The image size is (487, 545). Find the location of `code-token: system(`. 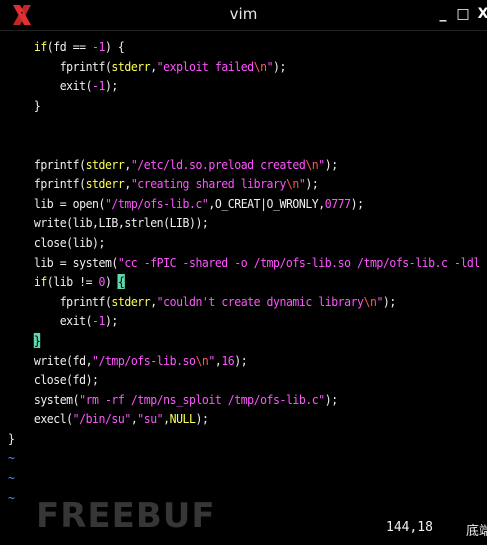

code-token: system( is located at coordinates (44, 399).